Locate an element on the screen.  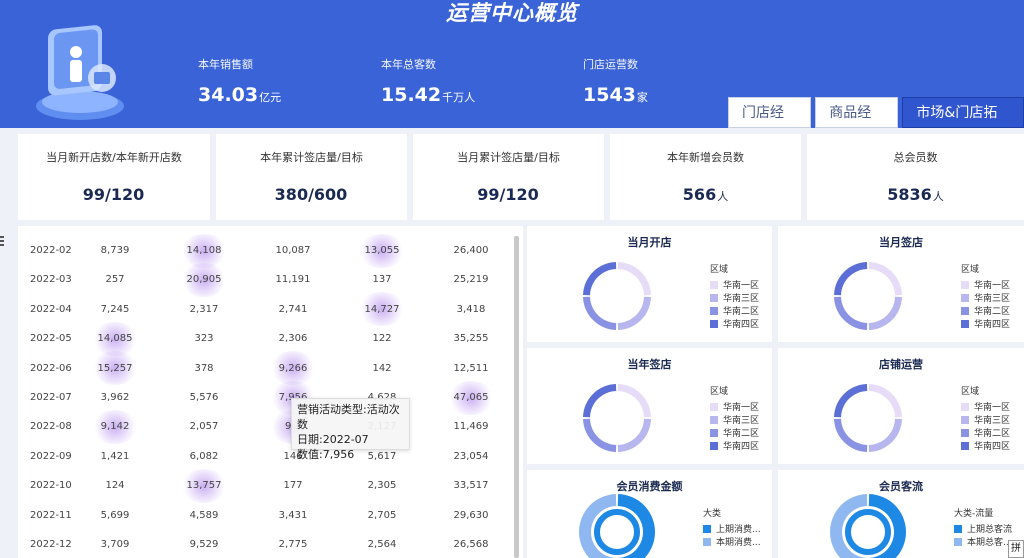
table-value-cell: 47,065 is located at coordinates (471, 397).